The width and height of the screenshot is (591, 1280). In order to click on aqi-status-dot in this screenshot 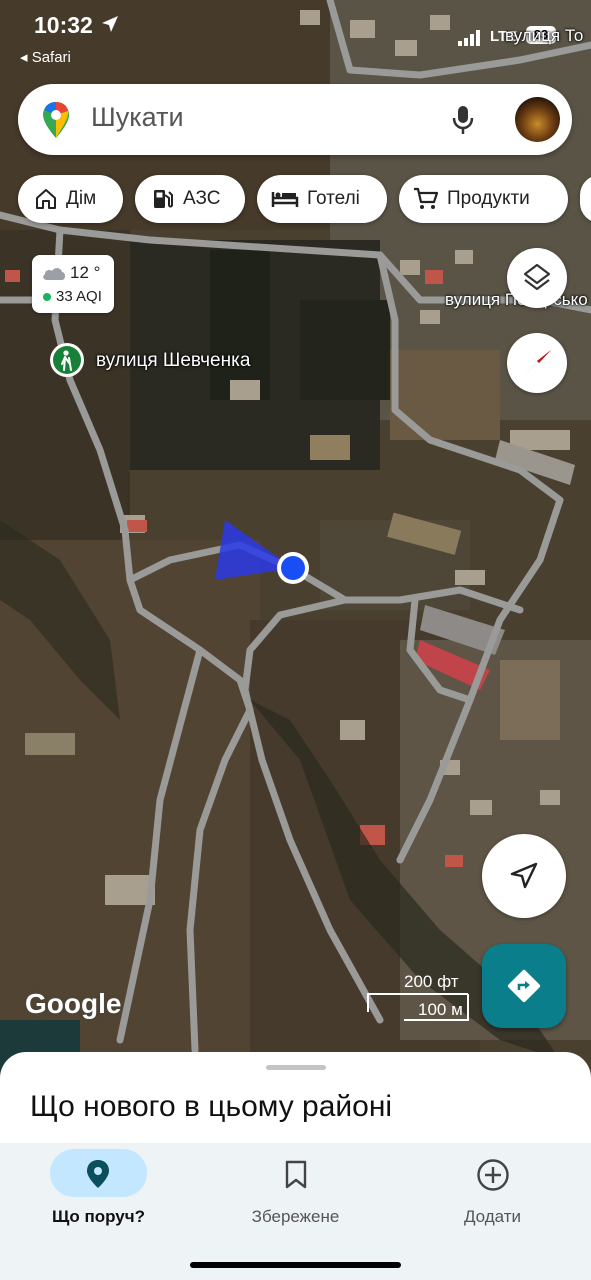, I will do `click(47, 297)`.